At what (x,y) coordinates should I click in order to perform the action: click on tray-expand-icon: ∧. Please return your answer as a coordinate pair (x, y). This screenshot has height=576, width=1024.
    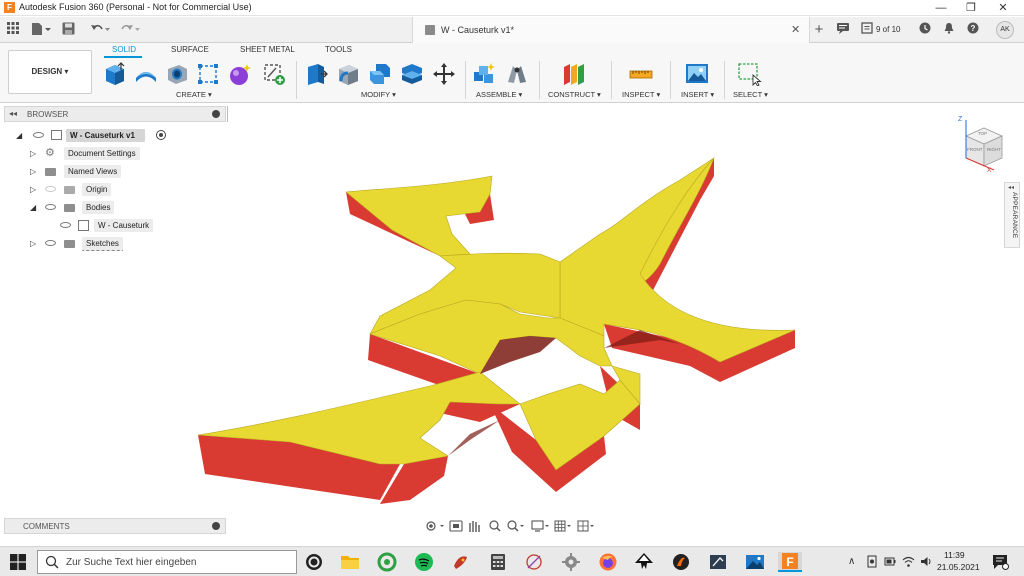
    Looking at the image, I should click on (851, 561).